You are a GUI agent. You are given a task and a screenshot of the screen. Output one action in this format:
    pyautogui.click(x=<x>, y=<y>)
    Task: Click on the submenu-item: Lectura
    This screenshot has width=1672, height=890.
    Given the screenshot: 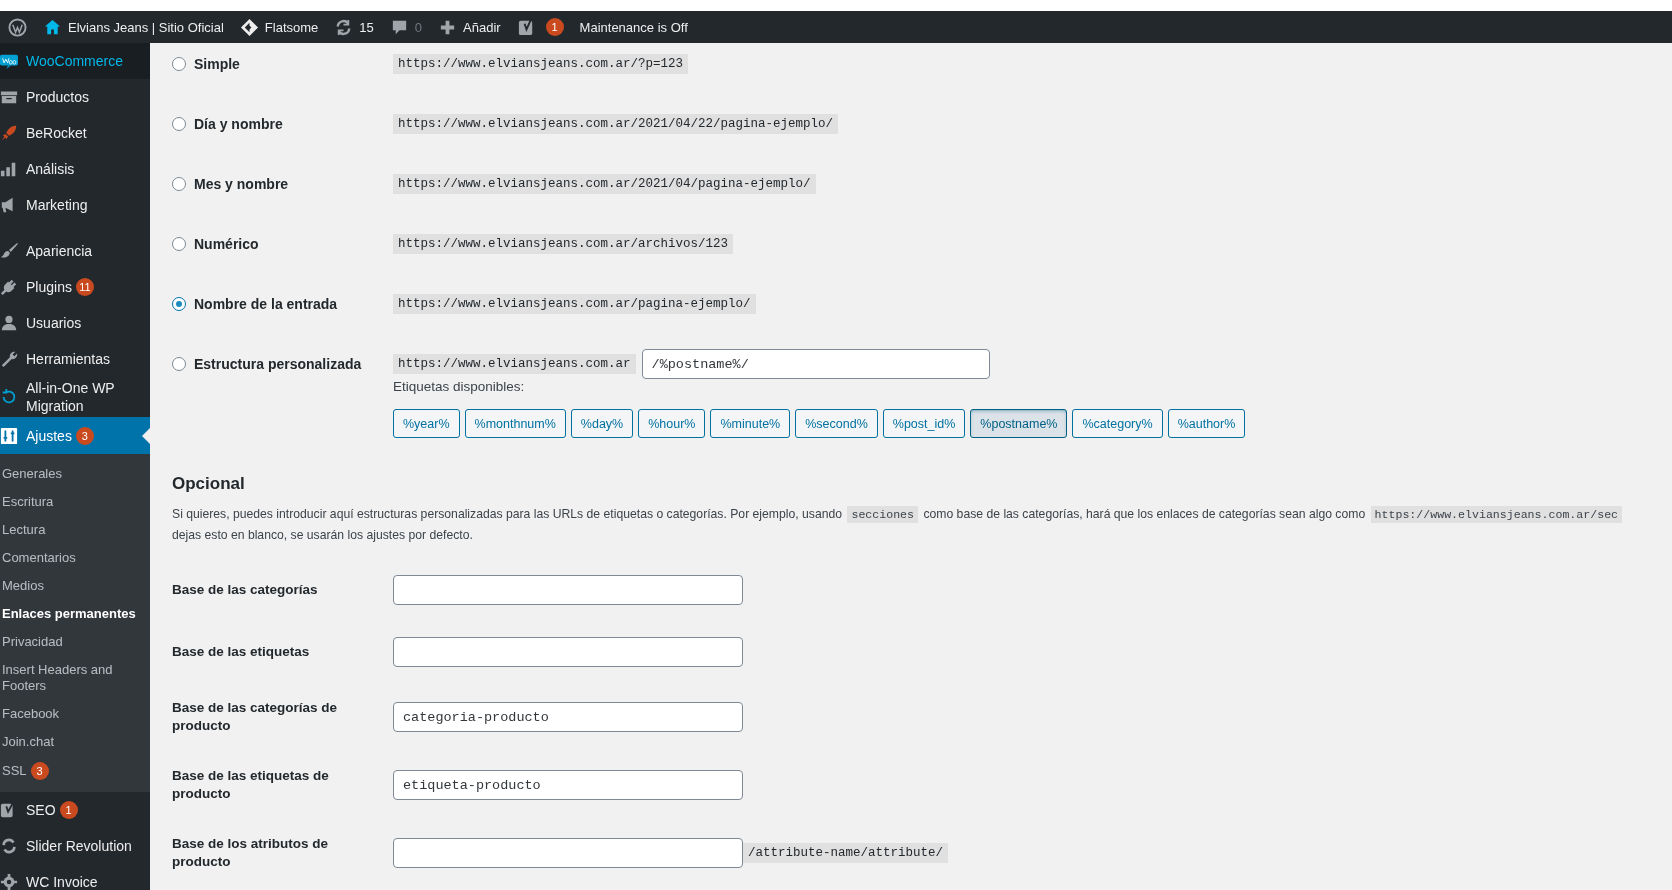 What is the action you would take?
    pyautogui.click(x=75, y=530)
    